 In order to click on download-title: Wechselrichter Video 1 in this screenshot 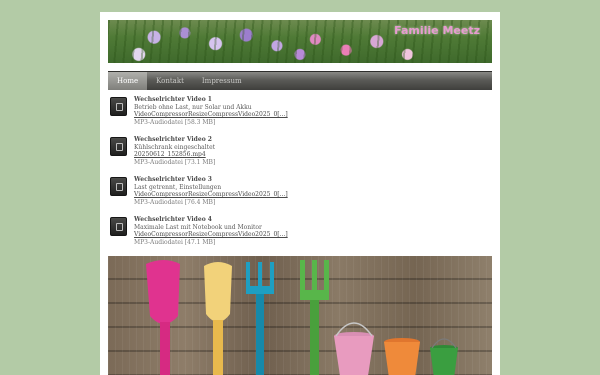, I will do `click(173, 99)`.